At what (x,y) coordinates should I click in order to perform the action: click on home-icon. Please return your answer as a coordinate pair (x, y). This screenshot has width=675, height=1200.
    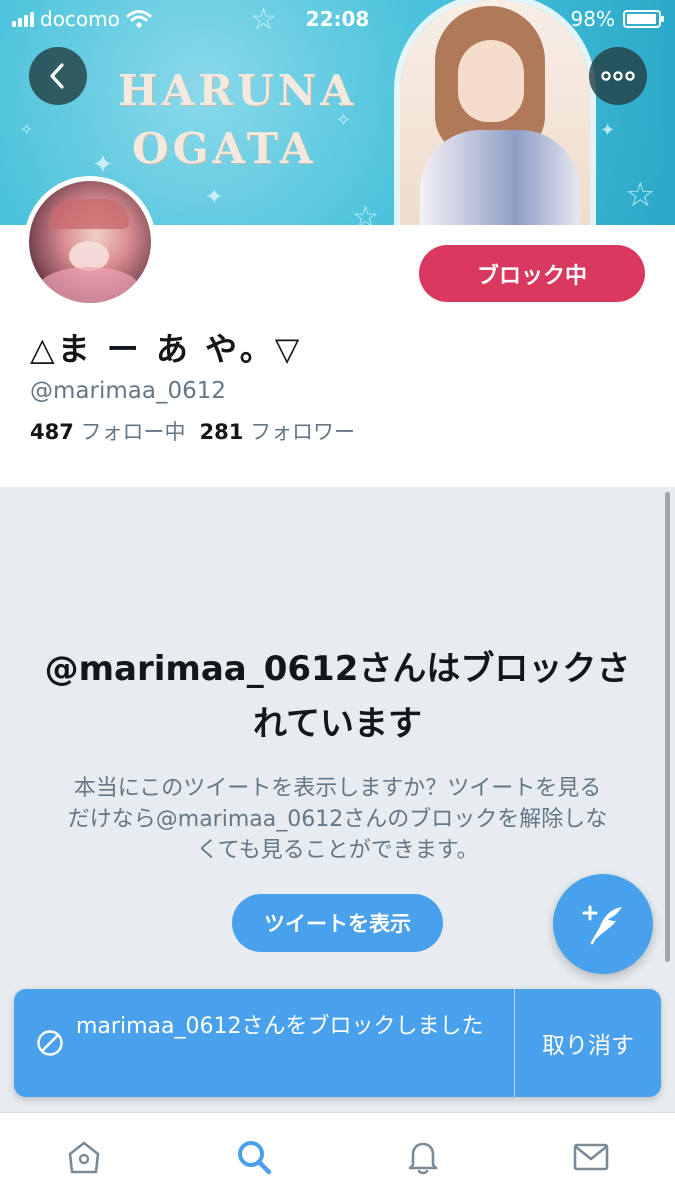
    Looking at the image, I should click on (84, 1157).